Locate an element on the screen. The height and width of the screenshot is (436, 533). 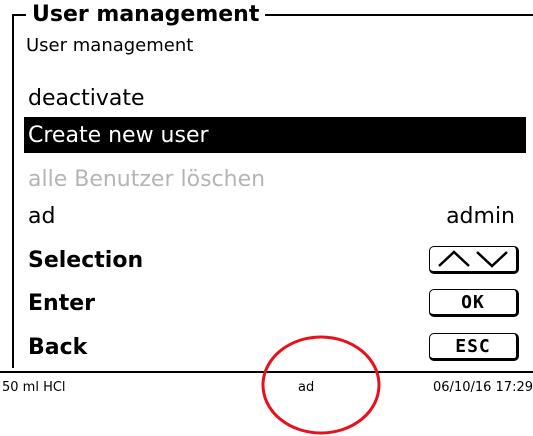
selection-label: Selection is located at coordinates (86, 260).